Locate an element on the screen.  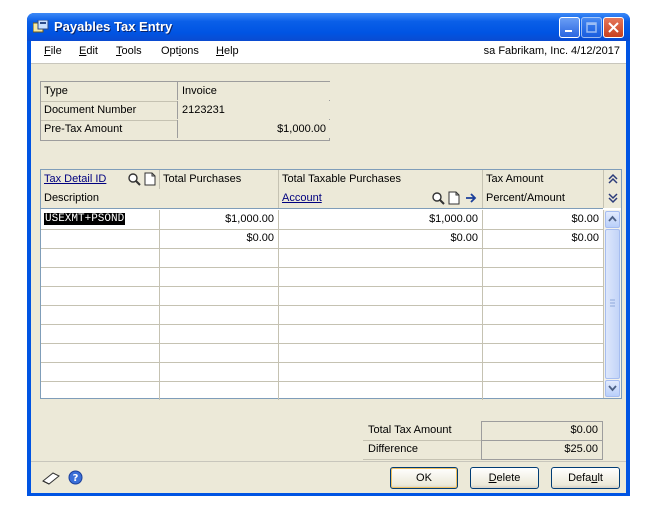
document-number-label: Document Number is located at coordinates (90, 110).